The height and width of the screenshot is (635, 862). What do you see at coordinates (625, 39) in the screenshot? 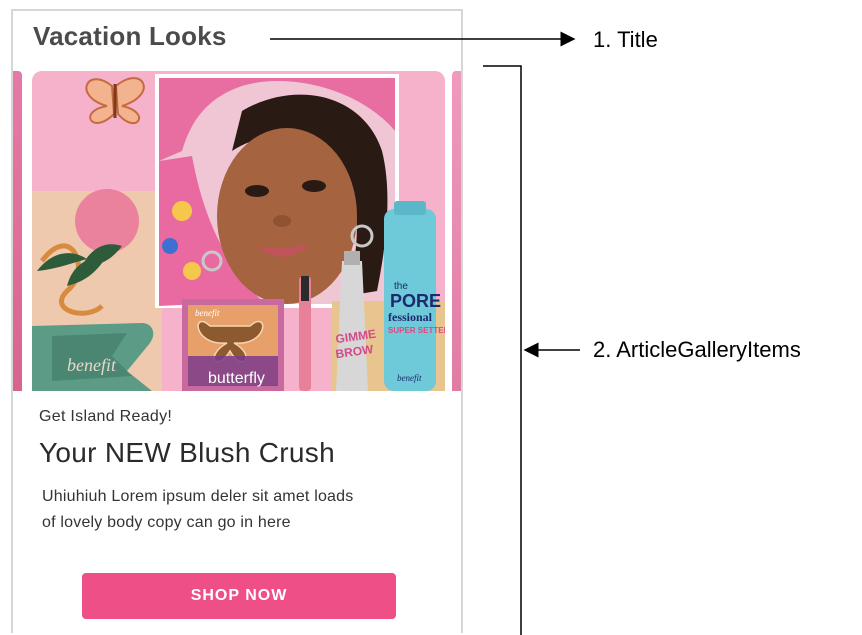
I see `title-annotation-label: 1. Title` at bounding box center [625, 39].